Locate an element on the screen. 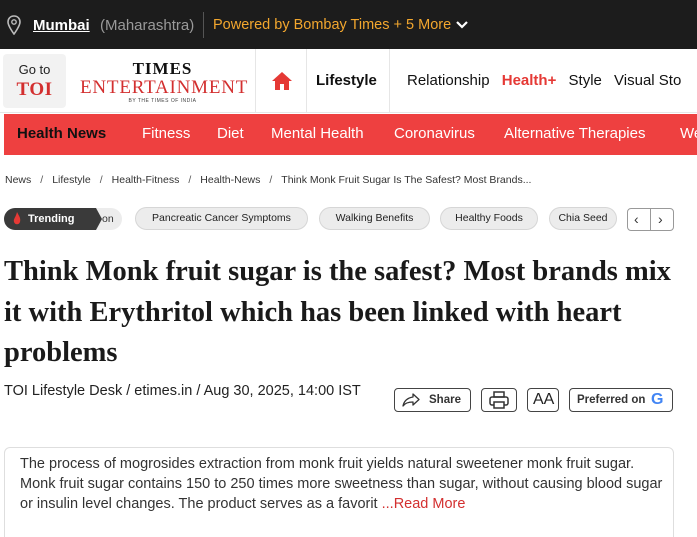 This screenshot has height=537, width=697. nav-more: We is located at coordinates (688, 133).